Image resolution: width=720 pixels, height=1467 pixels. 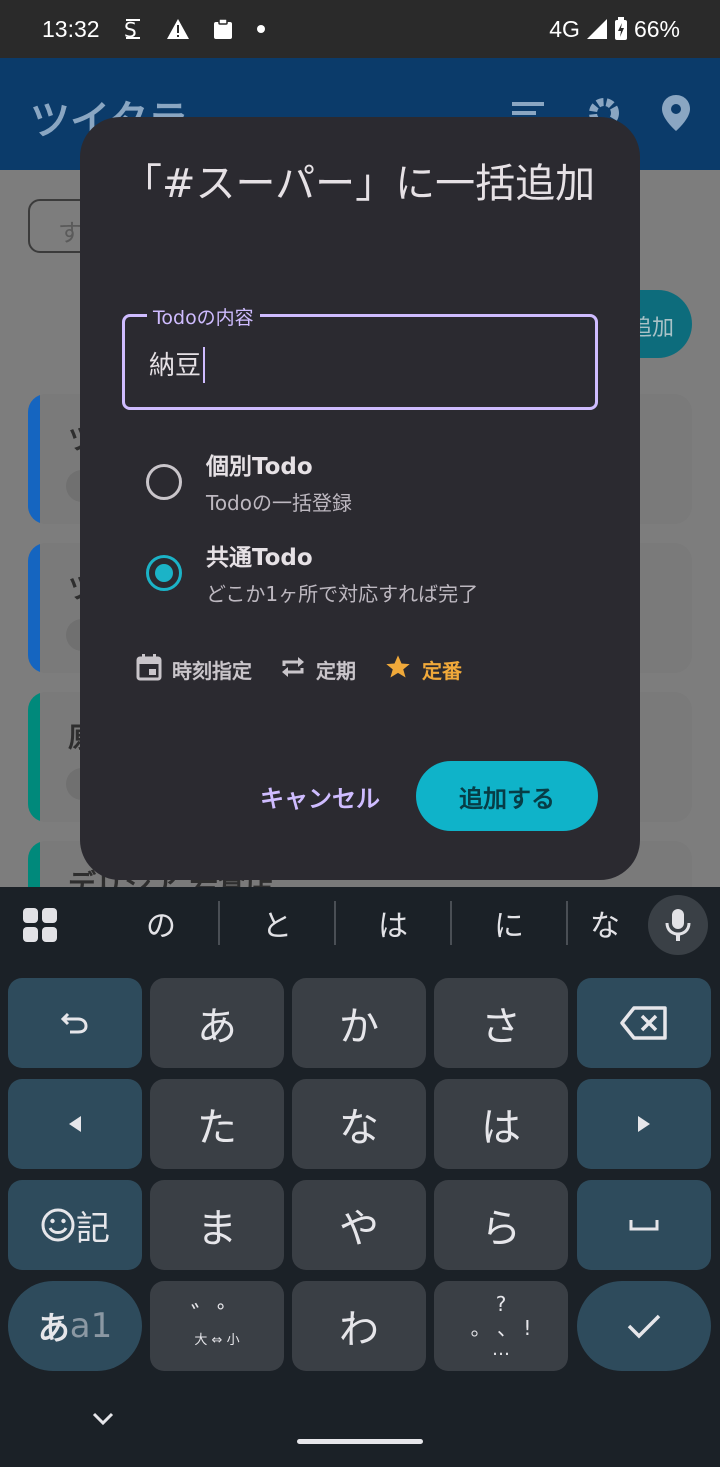 I want to click on check-icon, so click(x=644, y=1326).